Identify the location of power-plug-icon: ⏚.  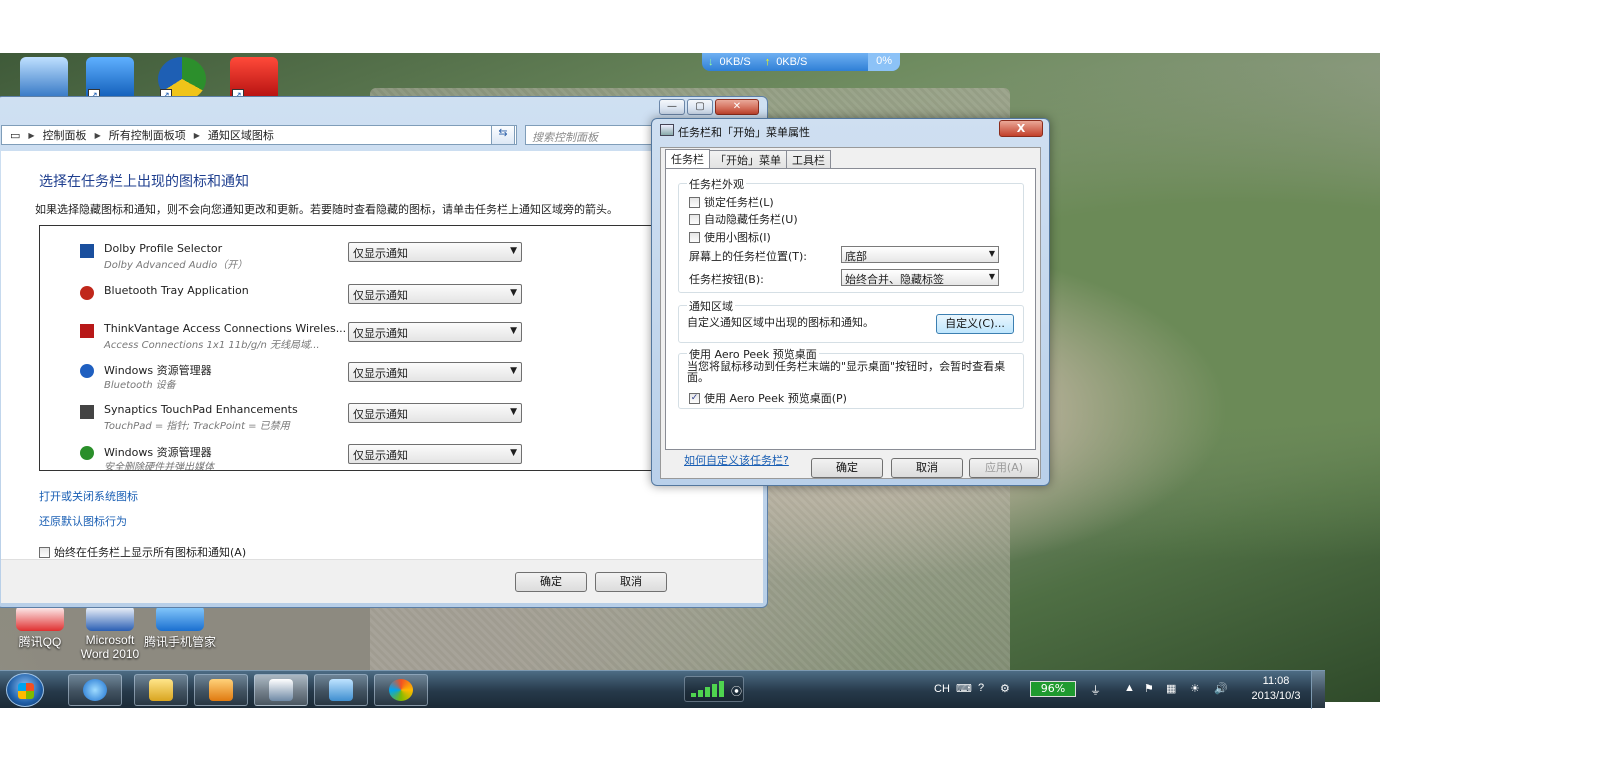
(1095, 690).